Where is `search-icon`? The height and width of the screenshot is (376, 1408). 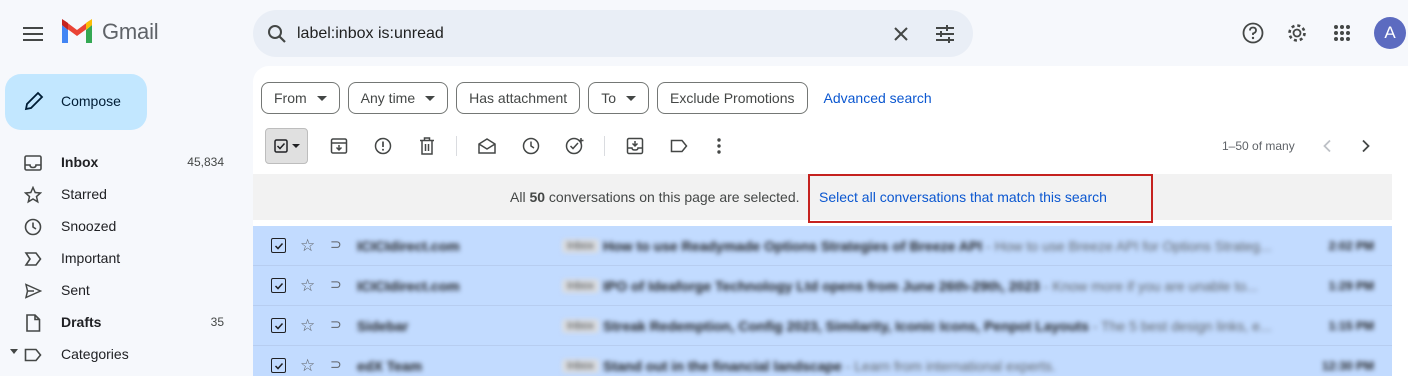 search-icon is located at coordinates (276, 33).